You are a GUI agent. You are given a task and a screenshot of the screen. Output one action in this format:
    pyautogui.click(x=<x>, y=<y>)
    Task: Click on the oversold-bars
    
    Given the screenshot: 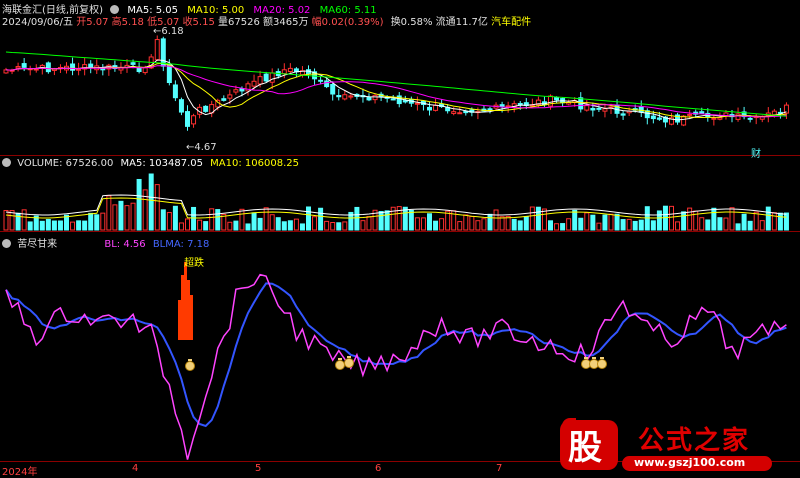 What is the action you would take?
    pyautogui.click(x=185, y=301)
    